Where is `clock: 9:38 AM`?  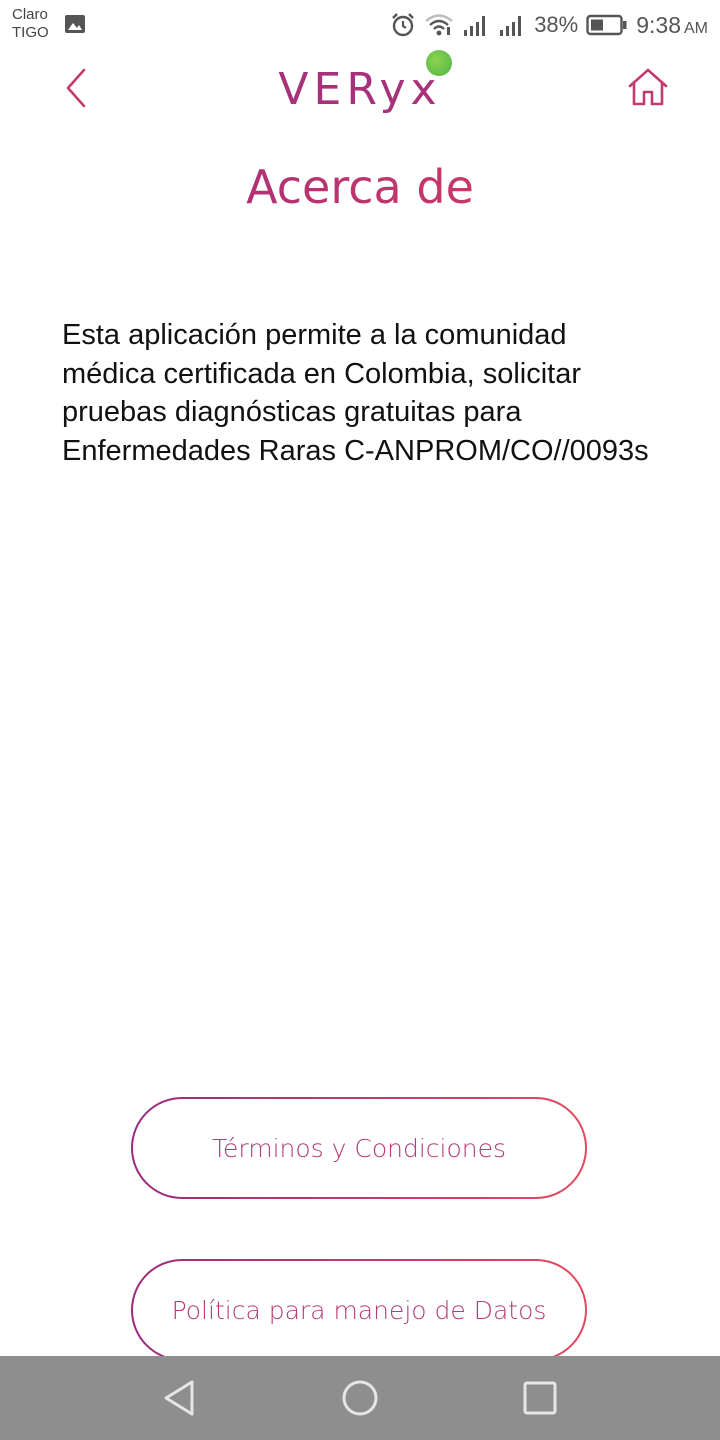 clock: 9:38 AM is located at coordinates (672, 25).